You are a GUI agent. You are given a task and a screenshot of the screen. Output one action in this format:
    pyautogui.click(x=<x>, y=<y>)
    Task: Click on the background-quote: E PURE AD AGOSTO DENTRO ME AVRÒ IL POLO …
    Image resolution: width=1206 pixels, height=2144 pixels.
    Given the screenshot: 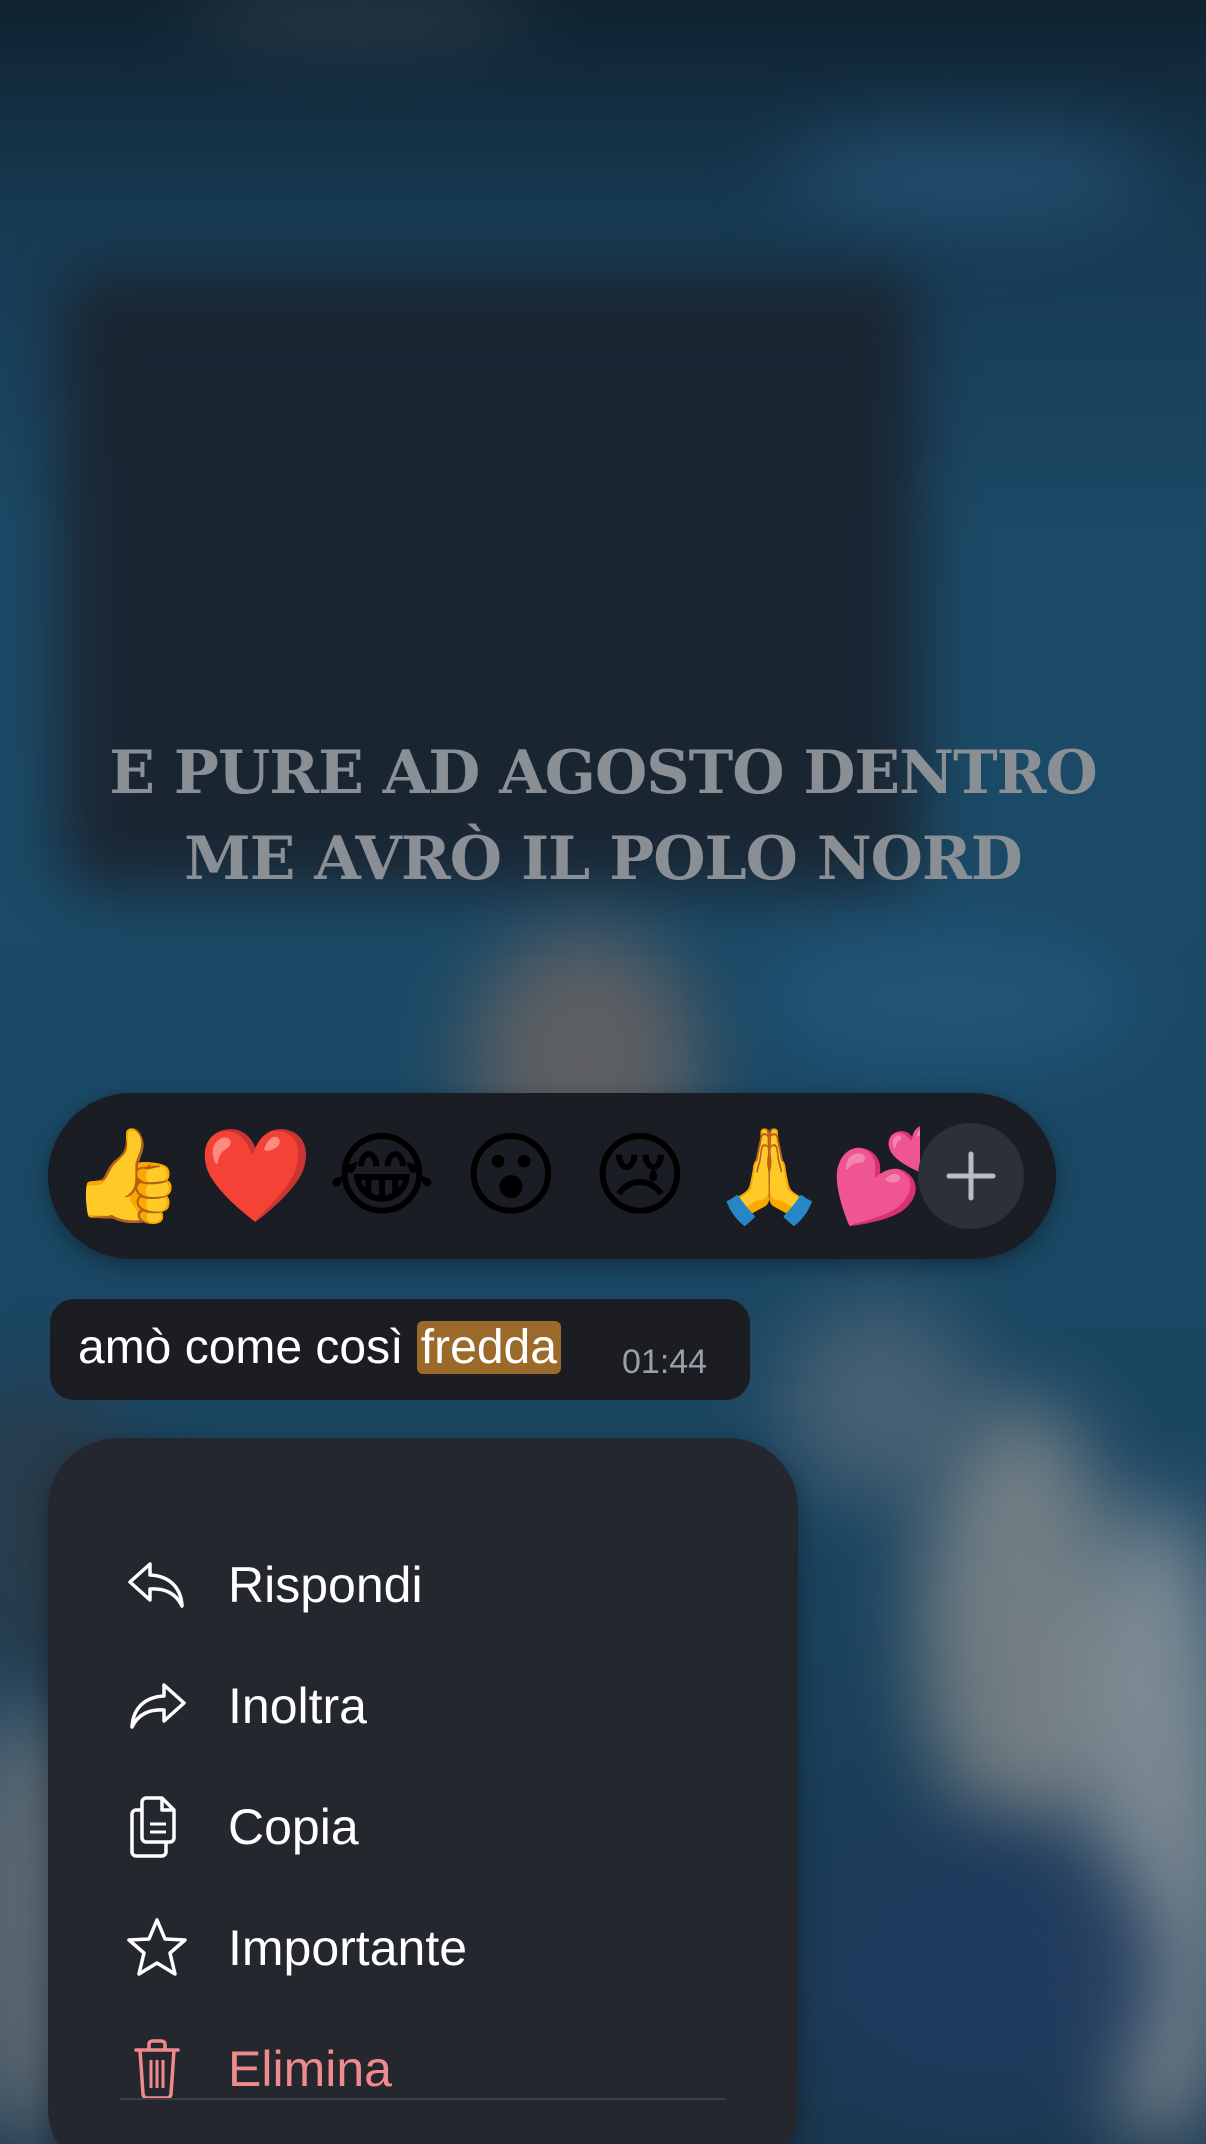 What is the action you would take?
    pyautogui.click(x=603, y=816)
    